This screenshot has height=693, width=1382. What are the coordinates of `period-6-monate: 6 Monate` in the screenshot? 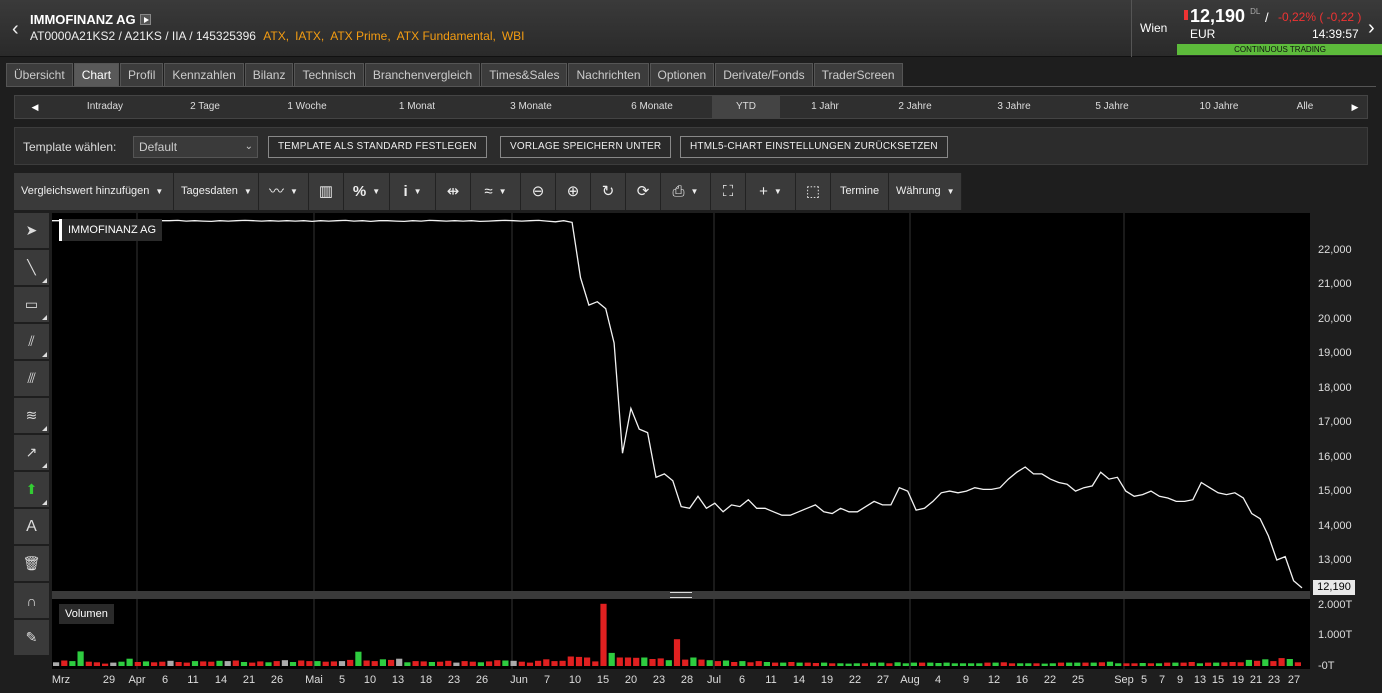 It's located at (652, 107).